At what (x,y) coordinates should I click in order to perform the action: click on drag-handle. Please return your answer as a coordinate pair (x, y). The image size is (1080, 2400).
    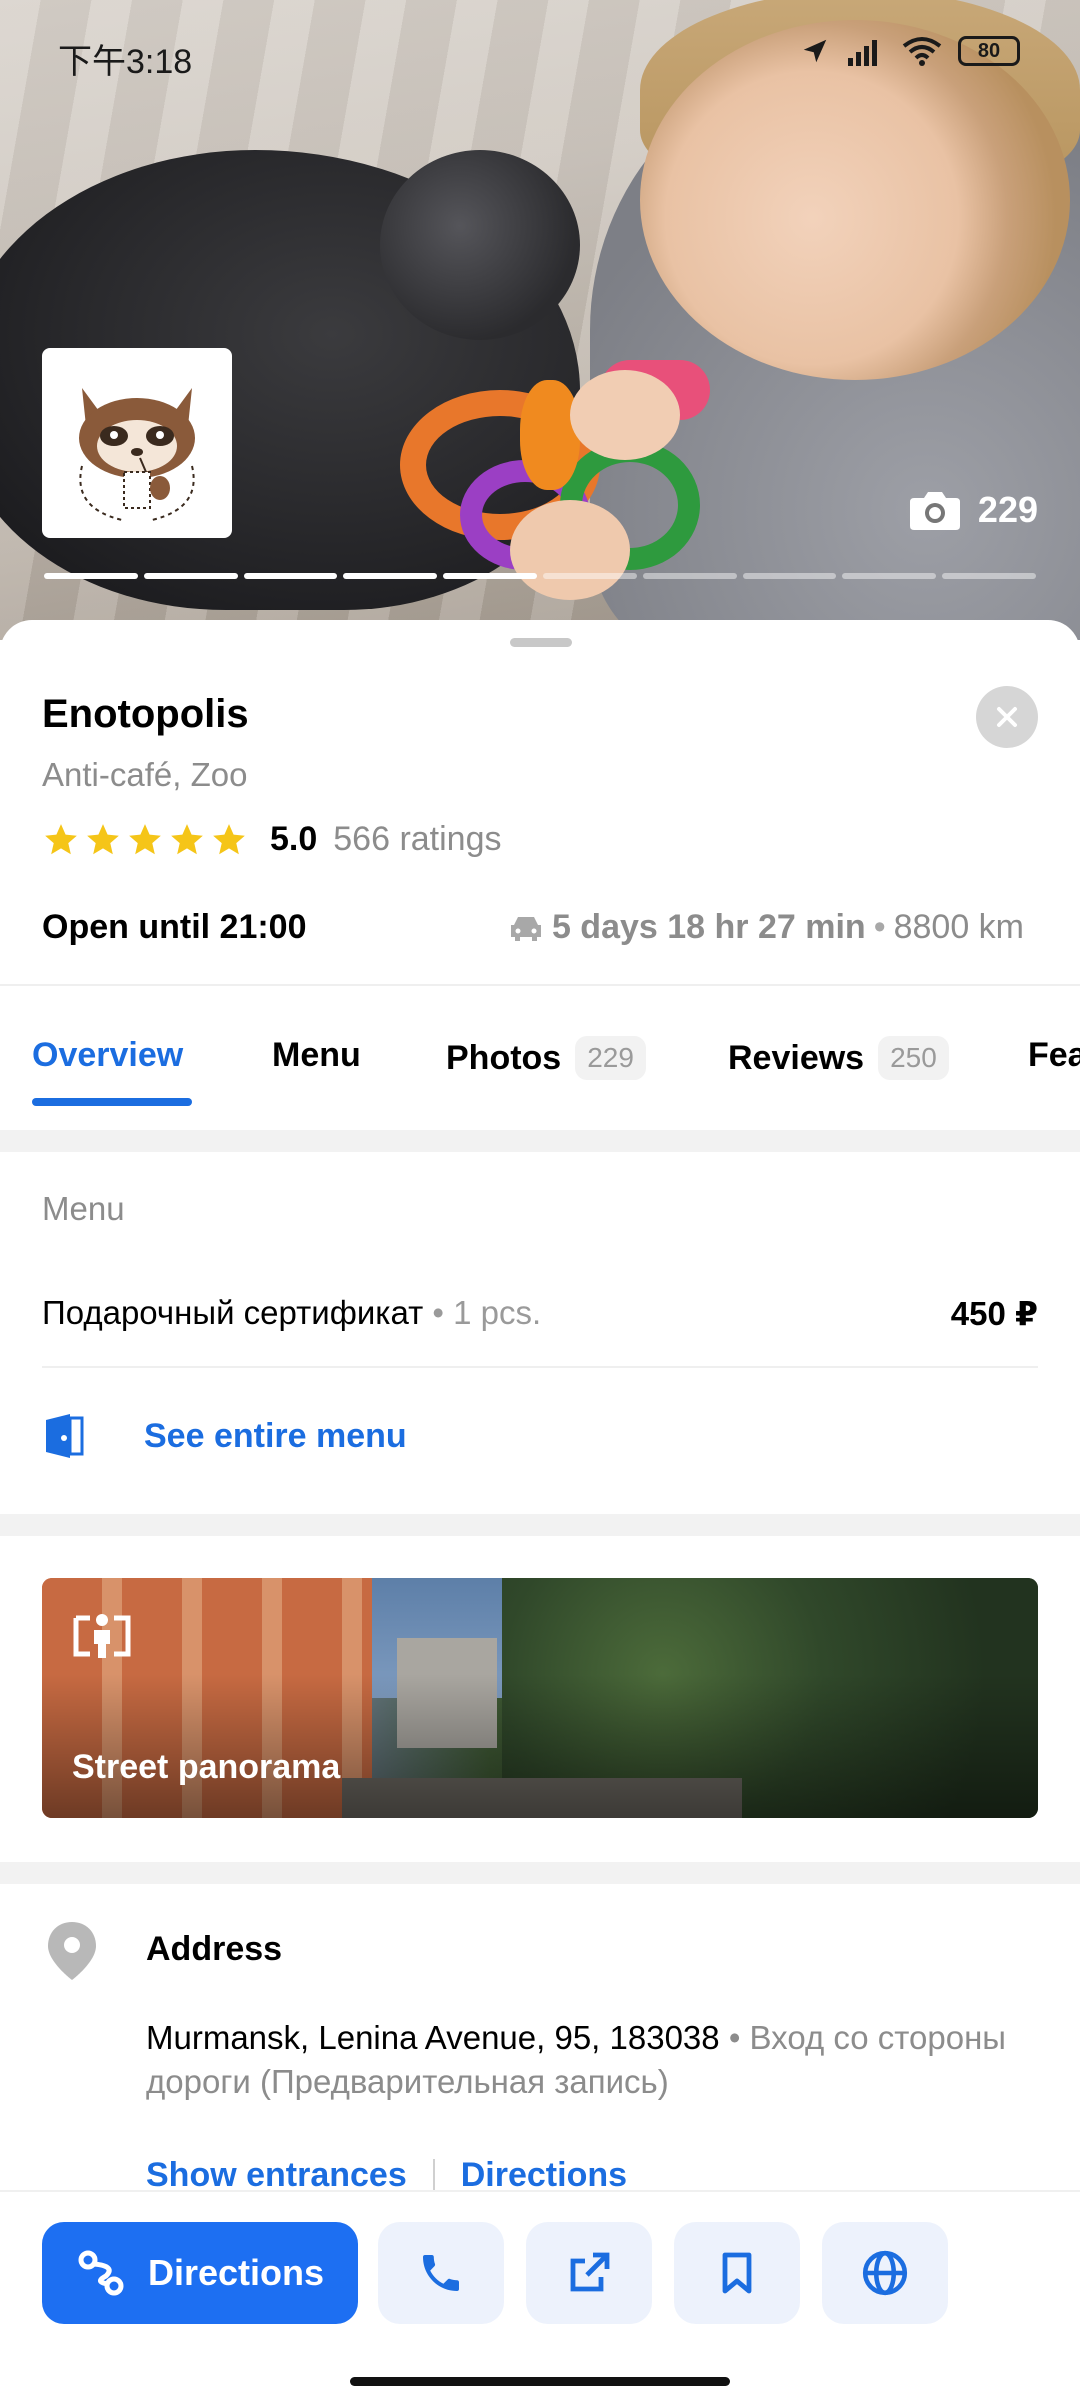
    Looking at the image, I should click on (541, 642).